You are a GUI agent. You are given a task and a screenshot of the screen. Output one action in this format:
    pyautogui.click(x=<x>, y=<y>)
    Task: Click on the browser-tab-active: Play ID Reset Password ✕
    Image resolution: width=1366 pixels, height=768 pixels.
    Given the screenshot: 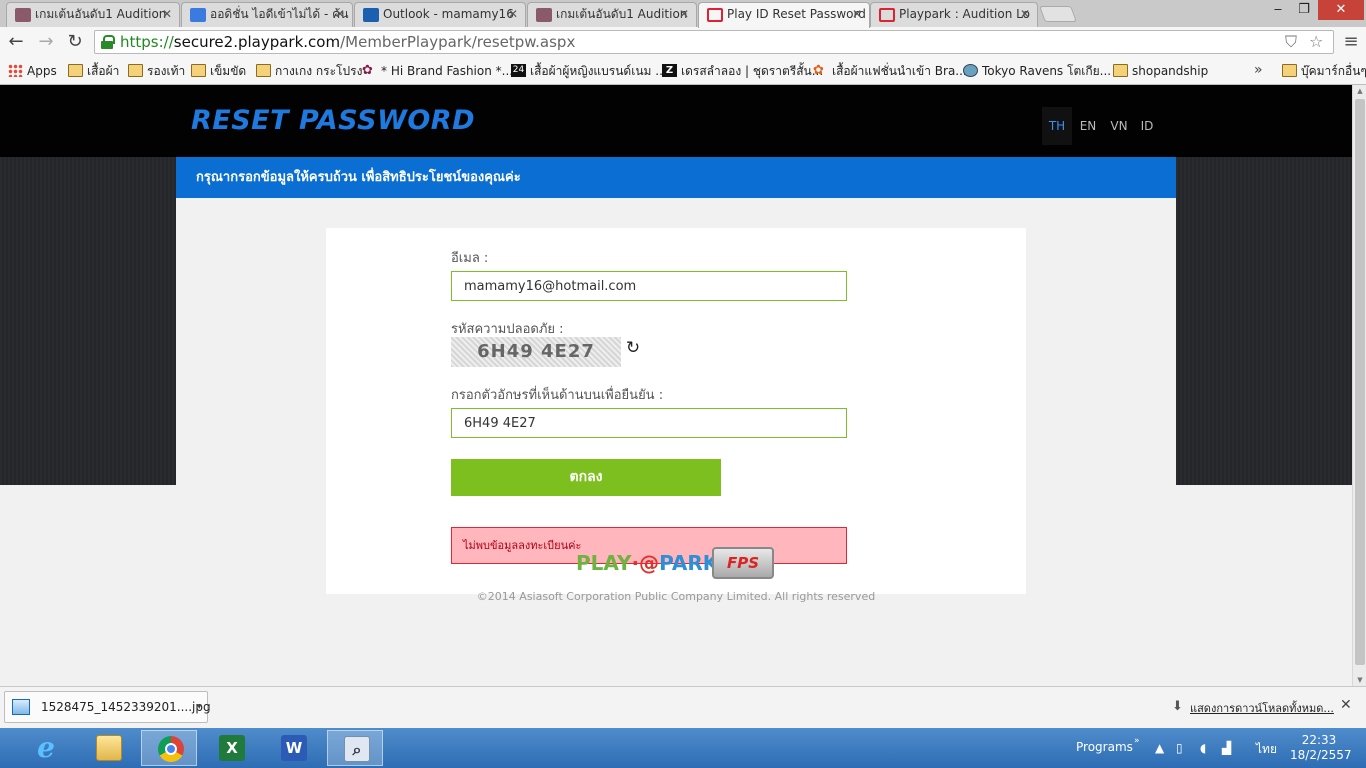 What is the action you would take?
    pyautogui.click(x=784, y=15)
    